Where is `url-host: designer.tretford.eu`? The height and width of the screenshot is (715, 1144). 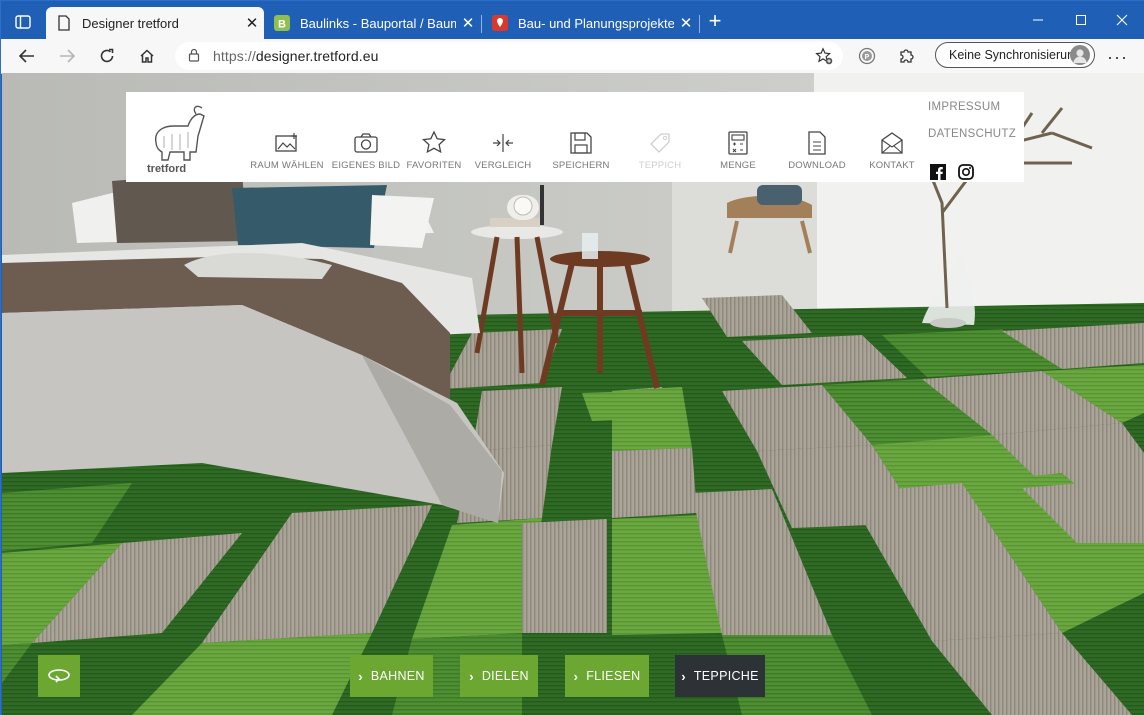 url-host: designer.tretford.eu is located at coordinates (317, 56).